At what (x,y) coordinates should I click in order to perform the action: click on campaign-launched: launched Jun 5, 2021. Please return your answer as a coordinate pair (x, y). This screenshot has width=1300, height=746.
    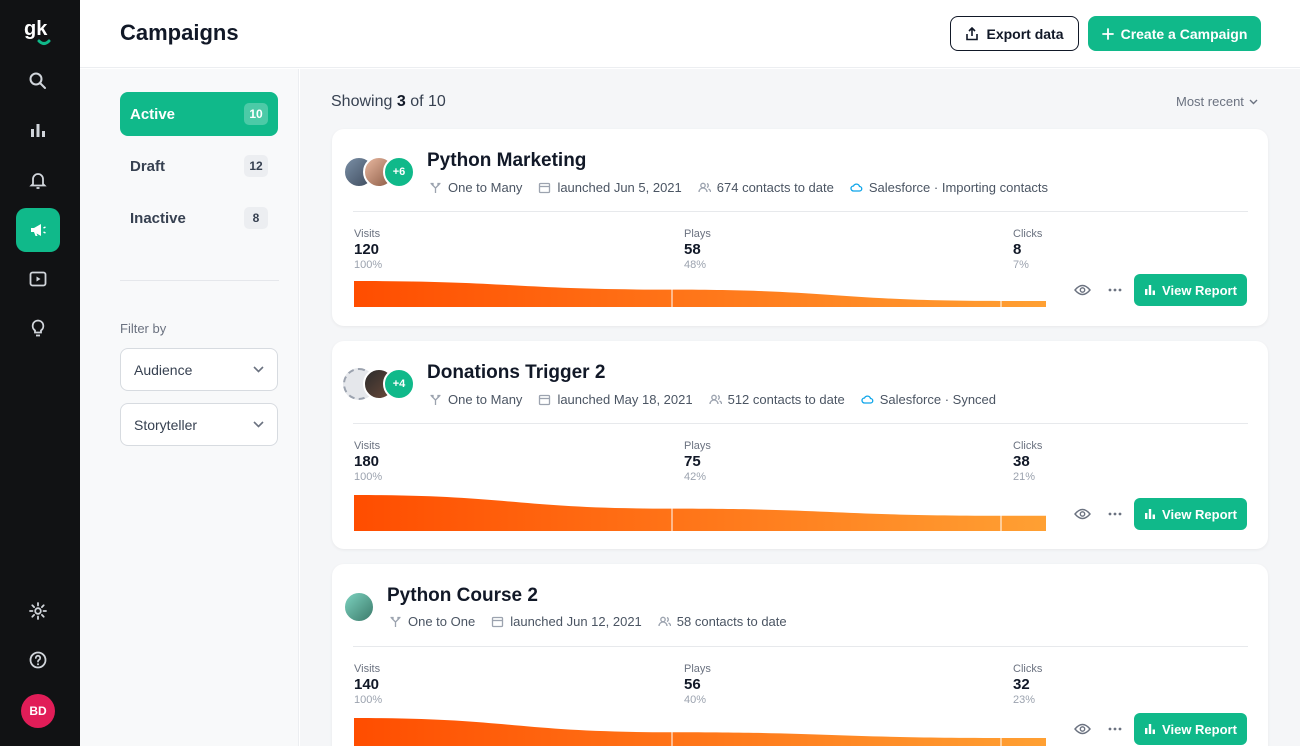
    Looking at the image, I should click on (619, 187).